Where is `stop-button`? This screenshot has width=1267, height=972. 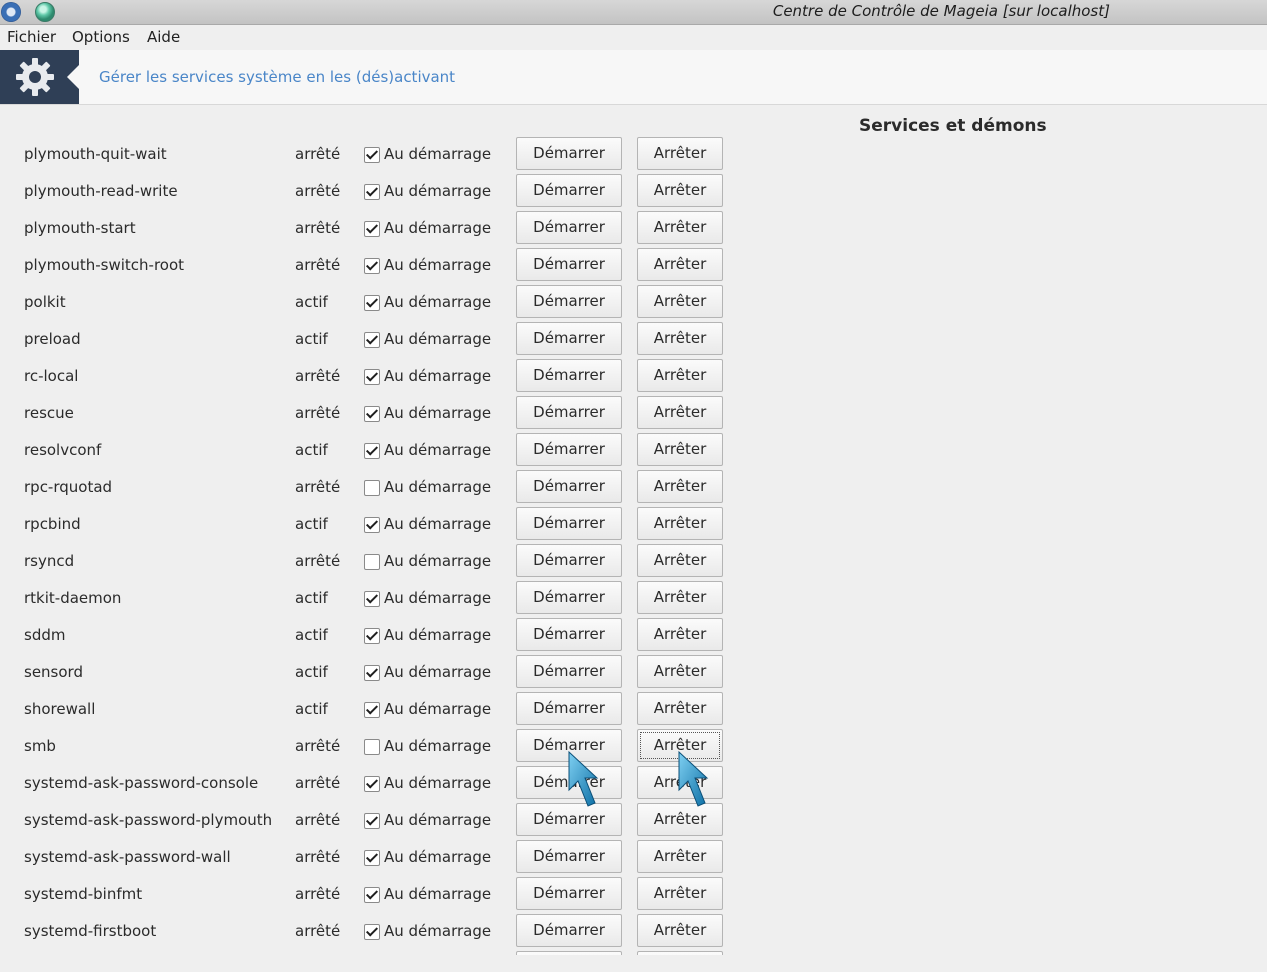 stop-button is located at coordinates (680, 953).